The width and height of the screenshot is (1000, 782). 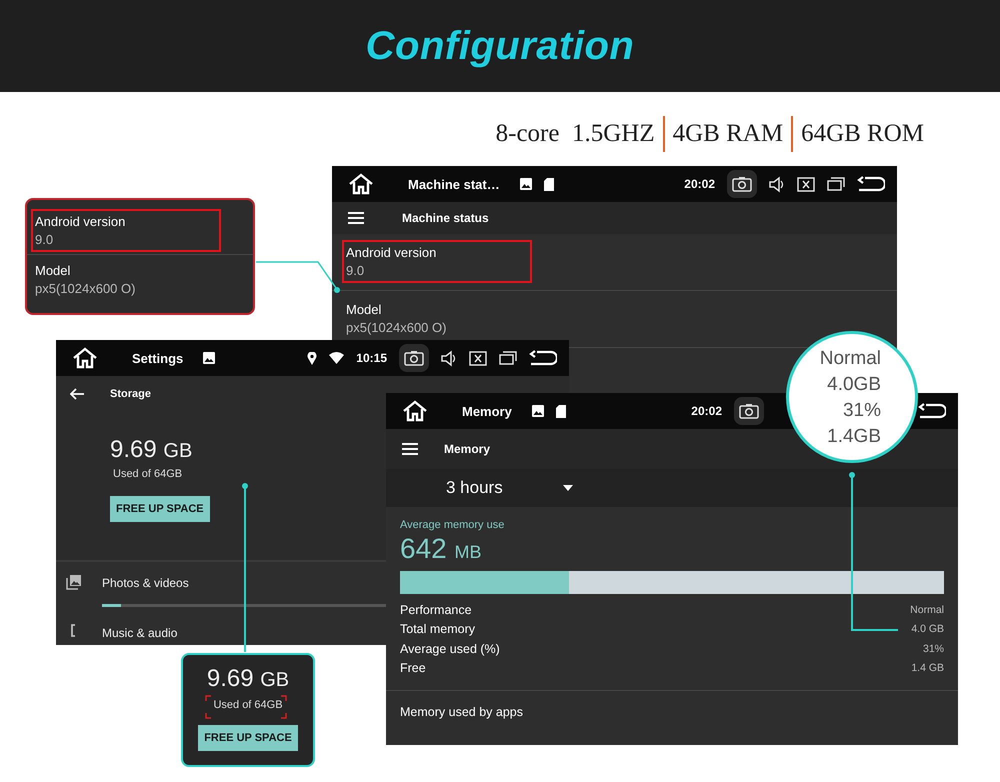 I want to click on stat-value: 4.0 GB, so click(x=927, y=629).